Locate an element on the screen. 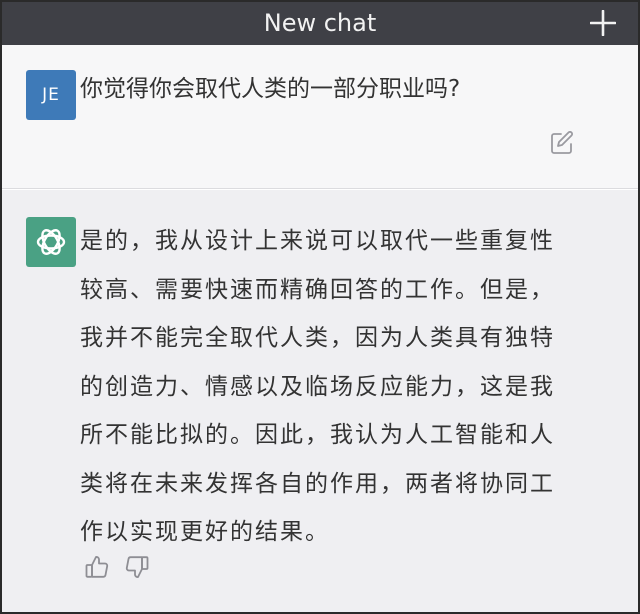 Image resolution: width=640 pixels, height=614 pixels. openai-logo-icon is located at coordinates (51, 242).